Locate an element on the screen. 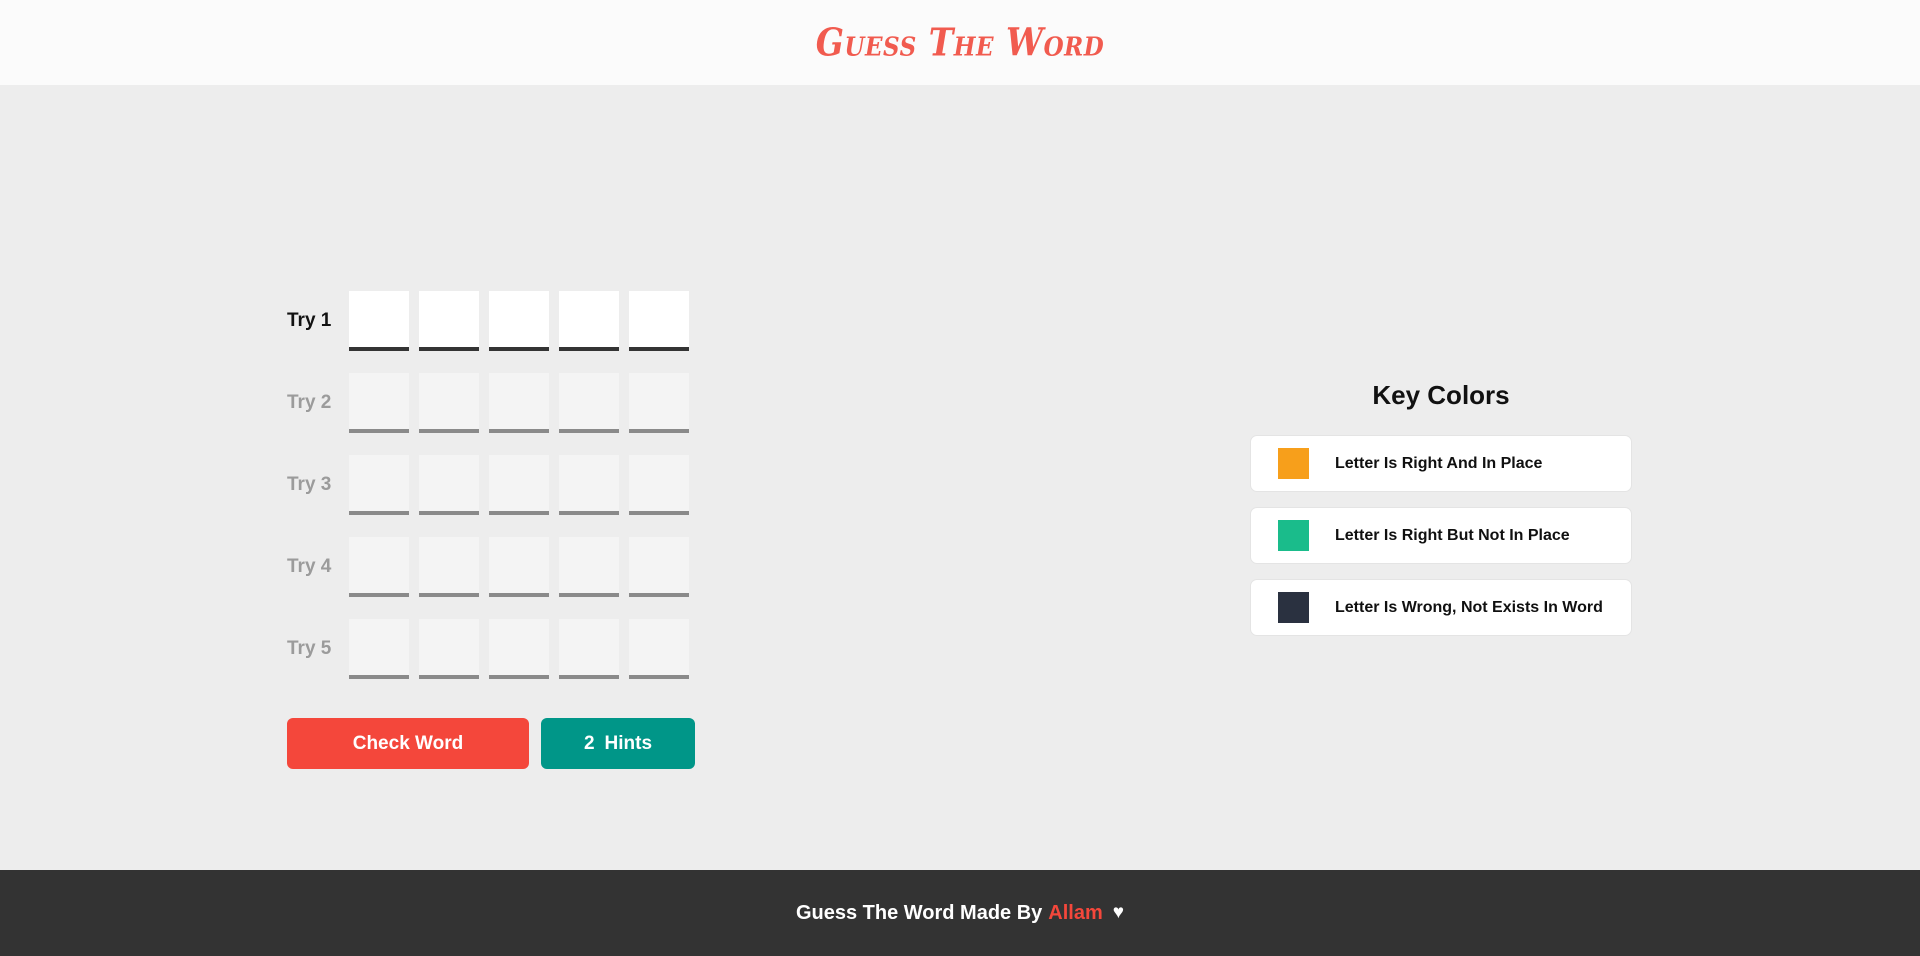 The height and width of the screenshot is (956, 1920). try-row: Try 1 is located at coordinates (488, 321).